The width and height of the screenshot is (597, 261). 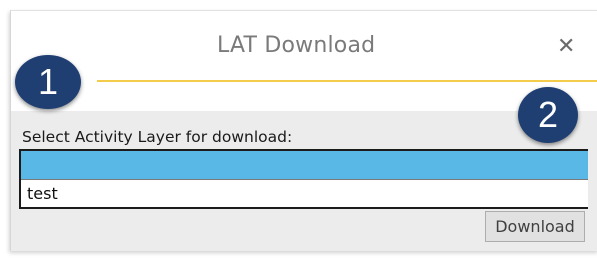 What do you see at coordinates (548, 115) in the screenshot?
I see `callout-badge-2: 2` at bounding box center [548, 115].